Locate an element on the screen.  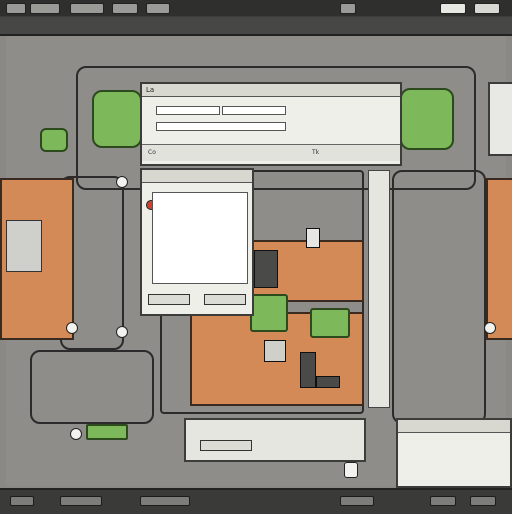
bottom-panel is located at coordinates (275, 440).